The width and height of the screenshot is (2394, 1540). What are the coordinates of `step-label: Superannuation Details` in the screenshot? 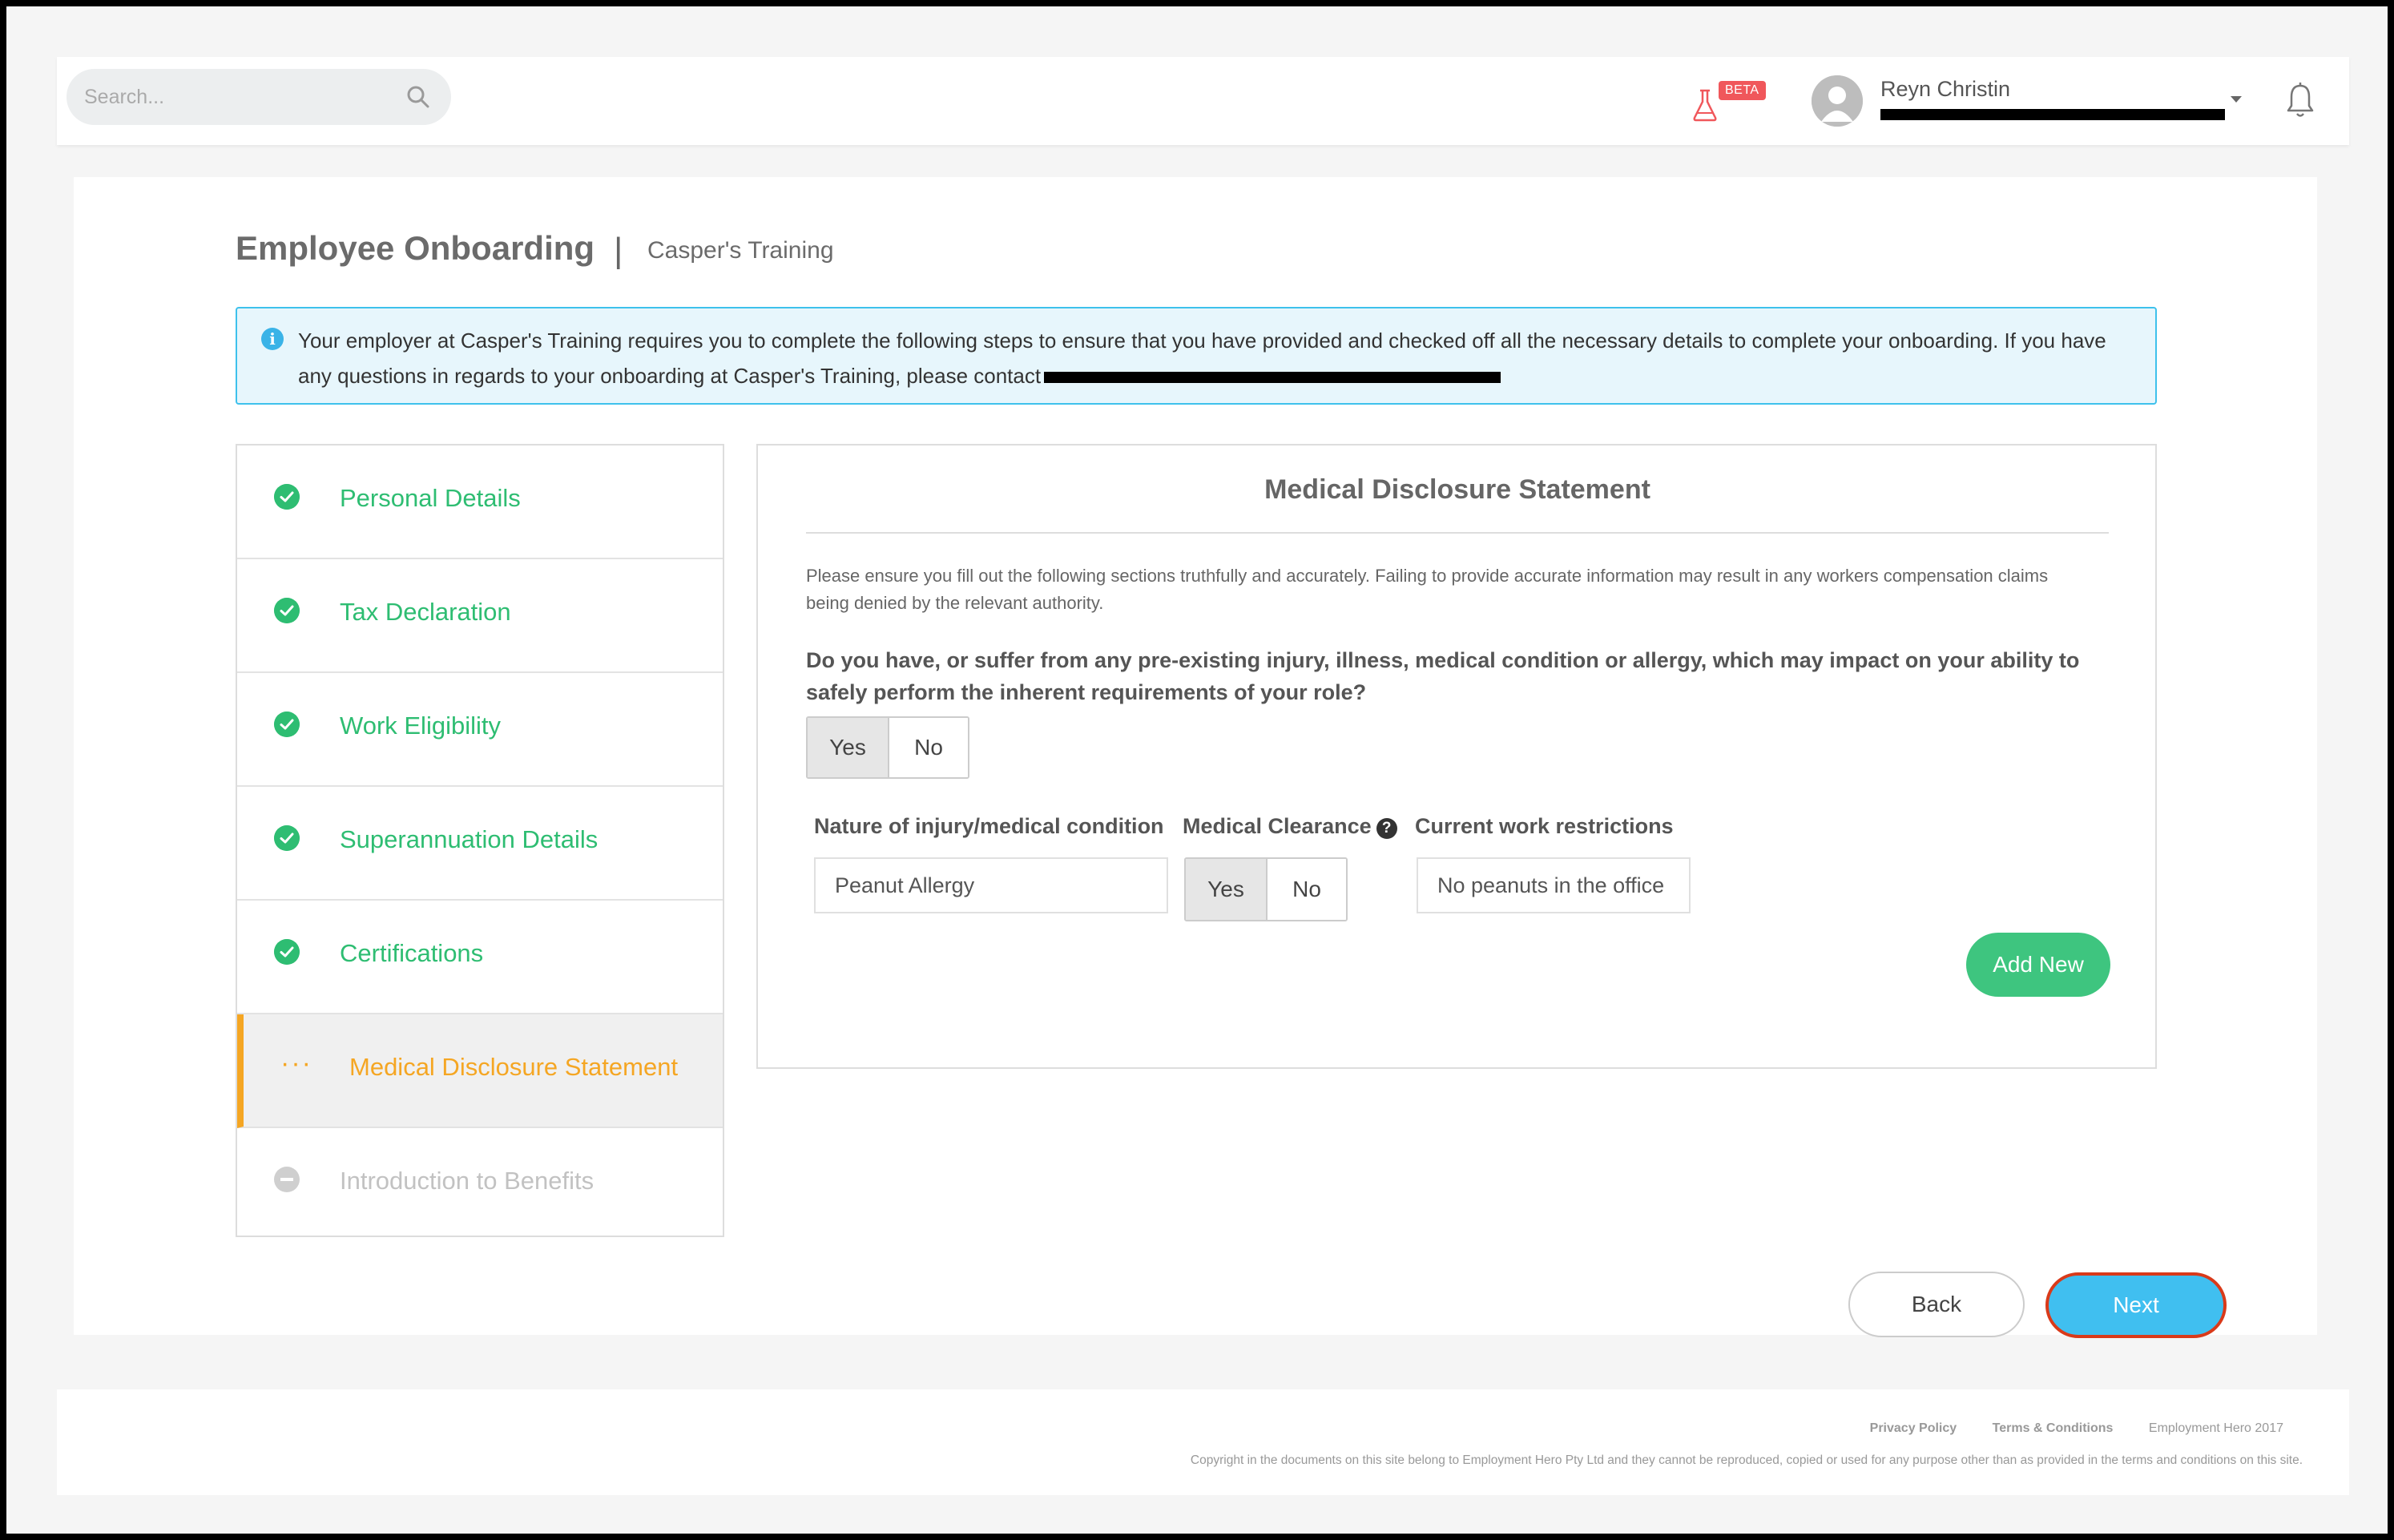 It's located at (469, 839).